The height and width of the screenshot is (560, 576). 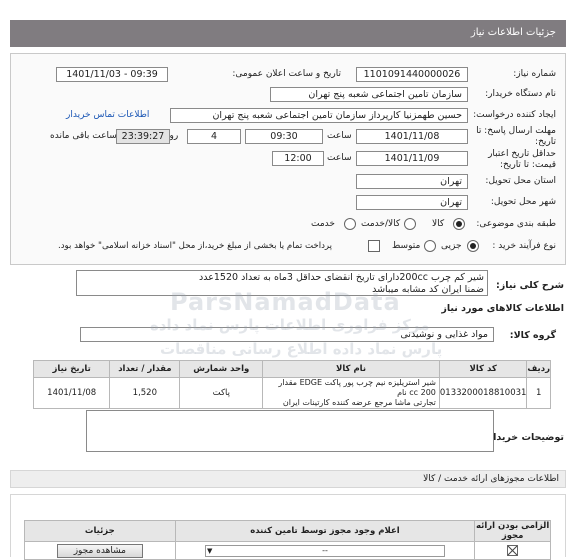 What do you see at coordinates (438, 224) in the screenshot?
I see `category-option-goods: کالا` at bounding box center [438, 224].